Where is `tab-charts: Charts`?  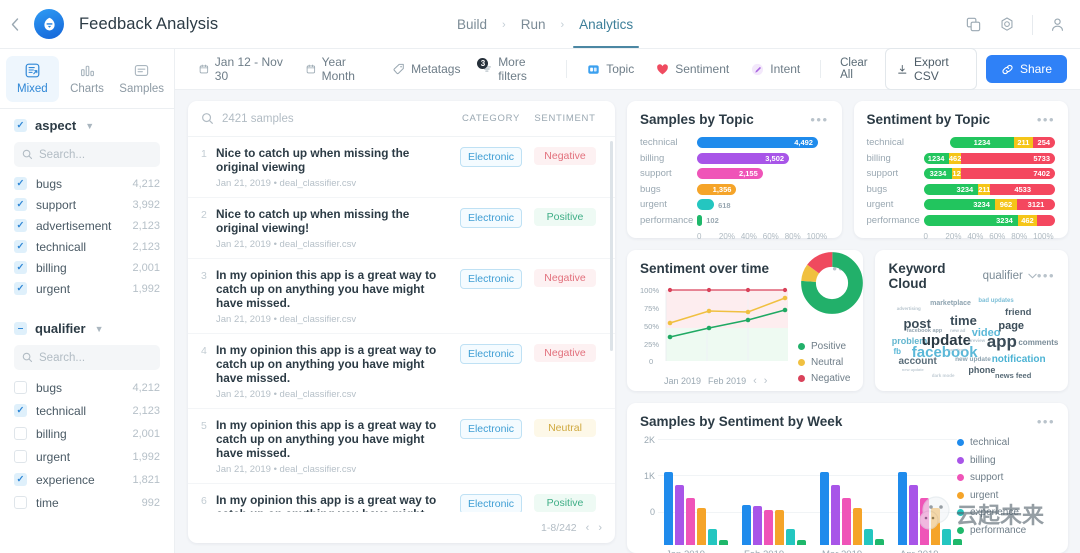
tab-charts: Charts is located at coordinates (87, 79).